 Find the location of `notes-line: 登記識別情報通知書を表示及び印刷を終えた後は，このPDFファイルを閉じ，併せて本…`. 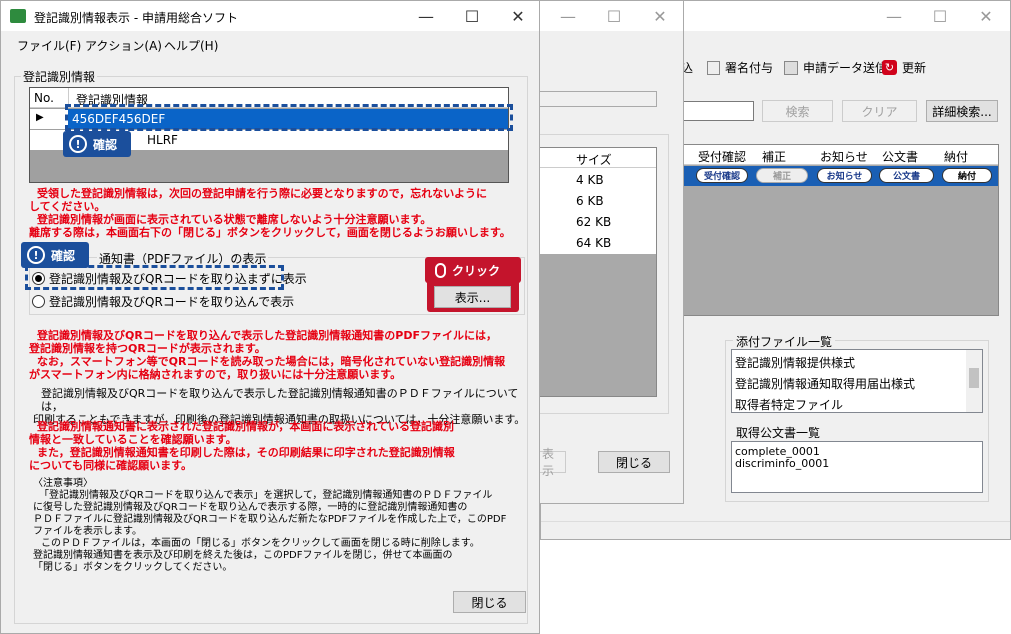

notes-line: 登記識別情報通知書を表示及び印刷を終えた後は，このPDFファイルを閉じ，併せて本… is located at coordinates (243, 555).